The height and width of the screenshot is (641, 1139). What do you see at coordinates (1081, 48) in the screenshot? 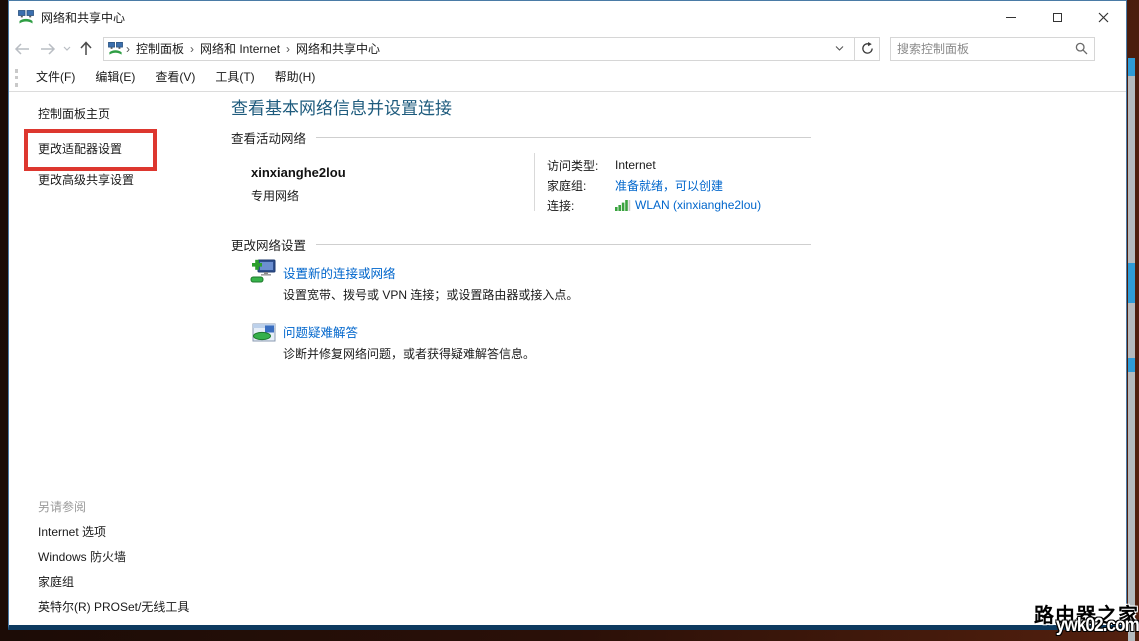
I see `search-icon` at bounding box center [1081, 48].